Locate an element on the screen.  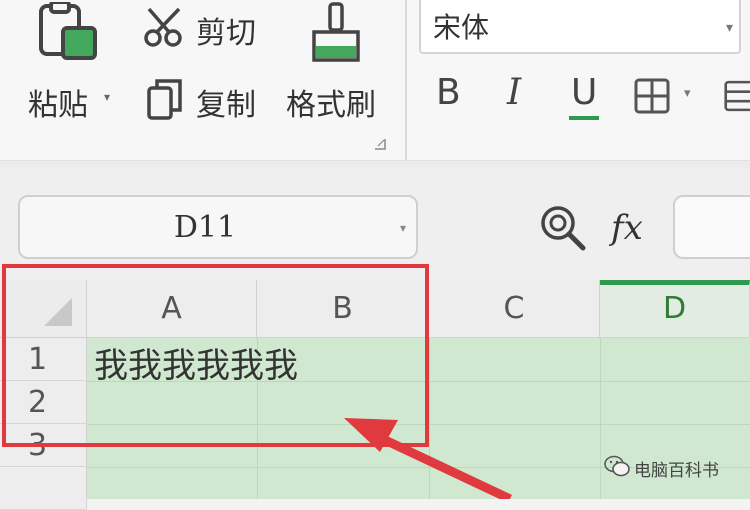
format-painter-label: 格式刷 is located at coordinates (331, 105).